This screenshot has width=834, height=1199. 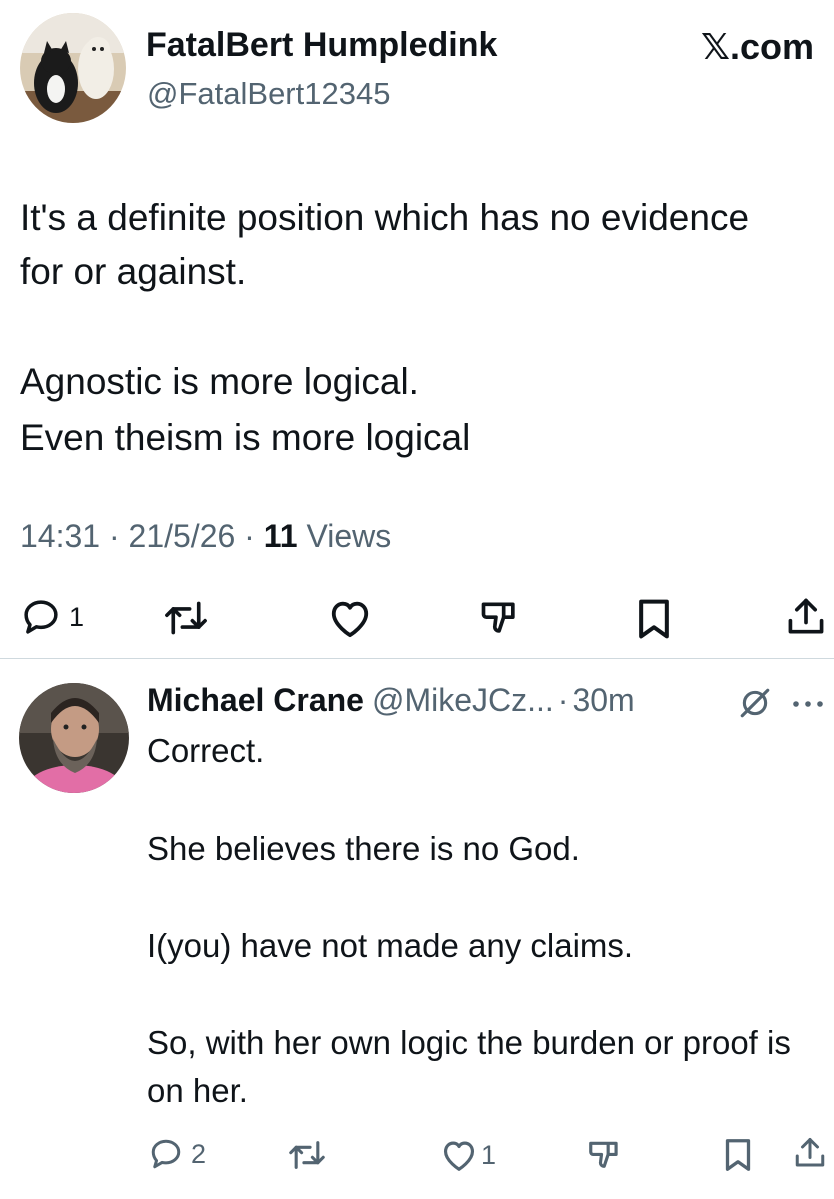 I want to click on more-button, so click(x=808, y=704).